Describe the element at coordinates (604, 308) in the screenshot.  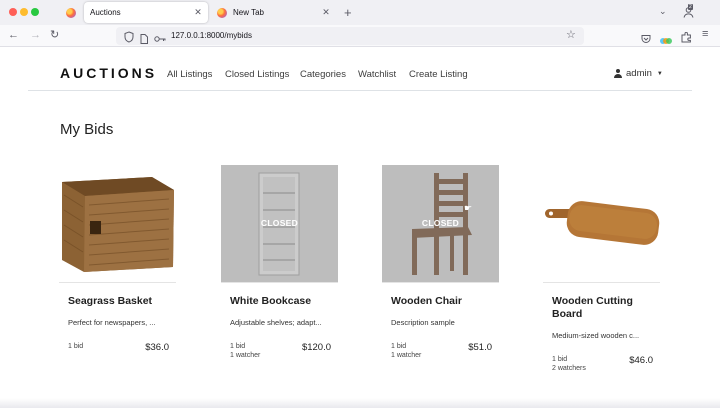
I see `listing-title: Wooden Cutting Board` at that location.